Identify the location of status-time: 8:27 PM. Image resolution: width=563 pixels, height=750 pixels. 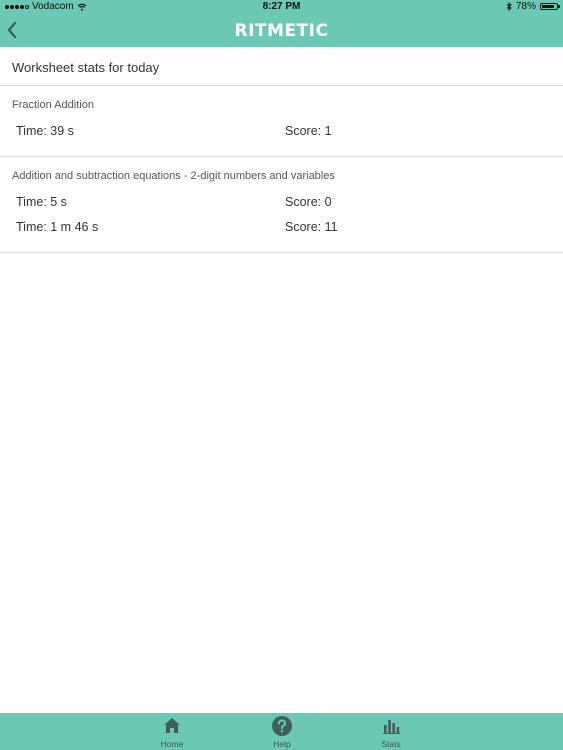
(281, 6).